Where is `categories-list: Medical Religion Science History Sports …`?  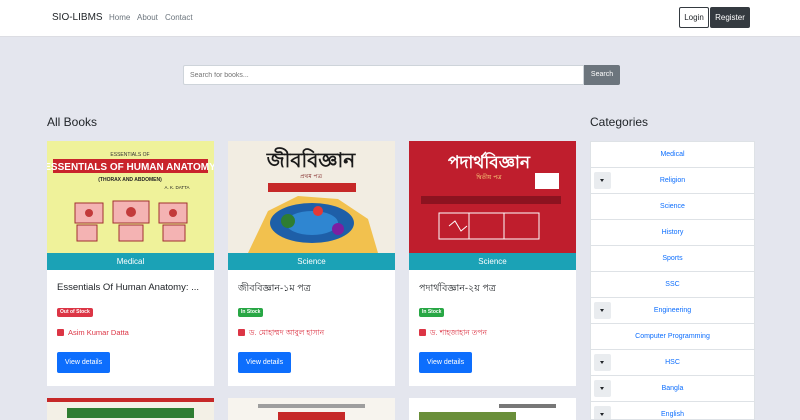 categories-list: Medical Religion Science History Sports … is located at coordinates (672, 280).